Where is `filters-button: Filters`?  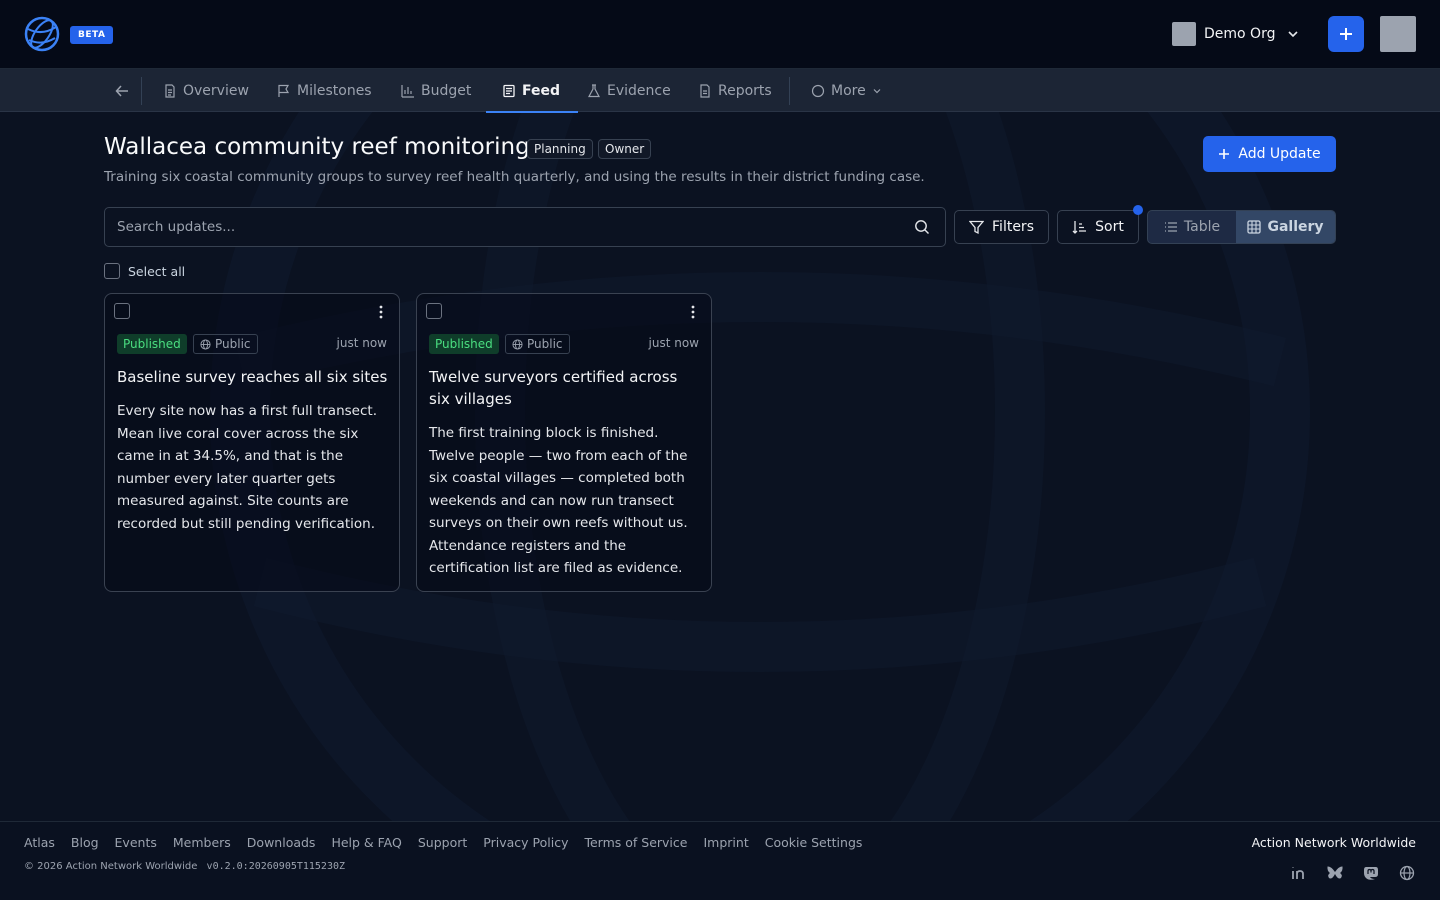
filters-button: Filters is located at coordinates (1001, 227).